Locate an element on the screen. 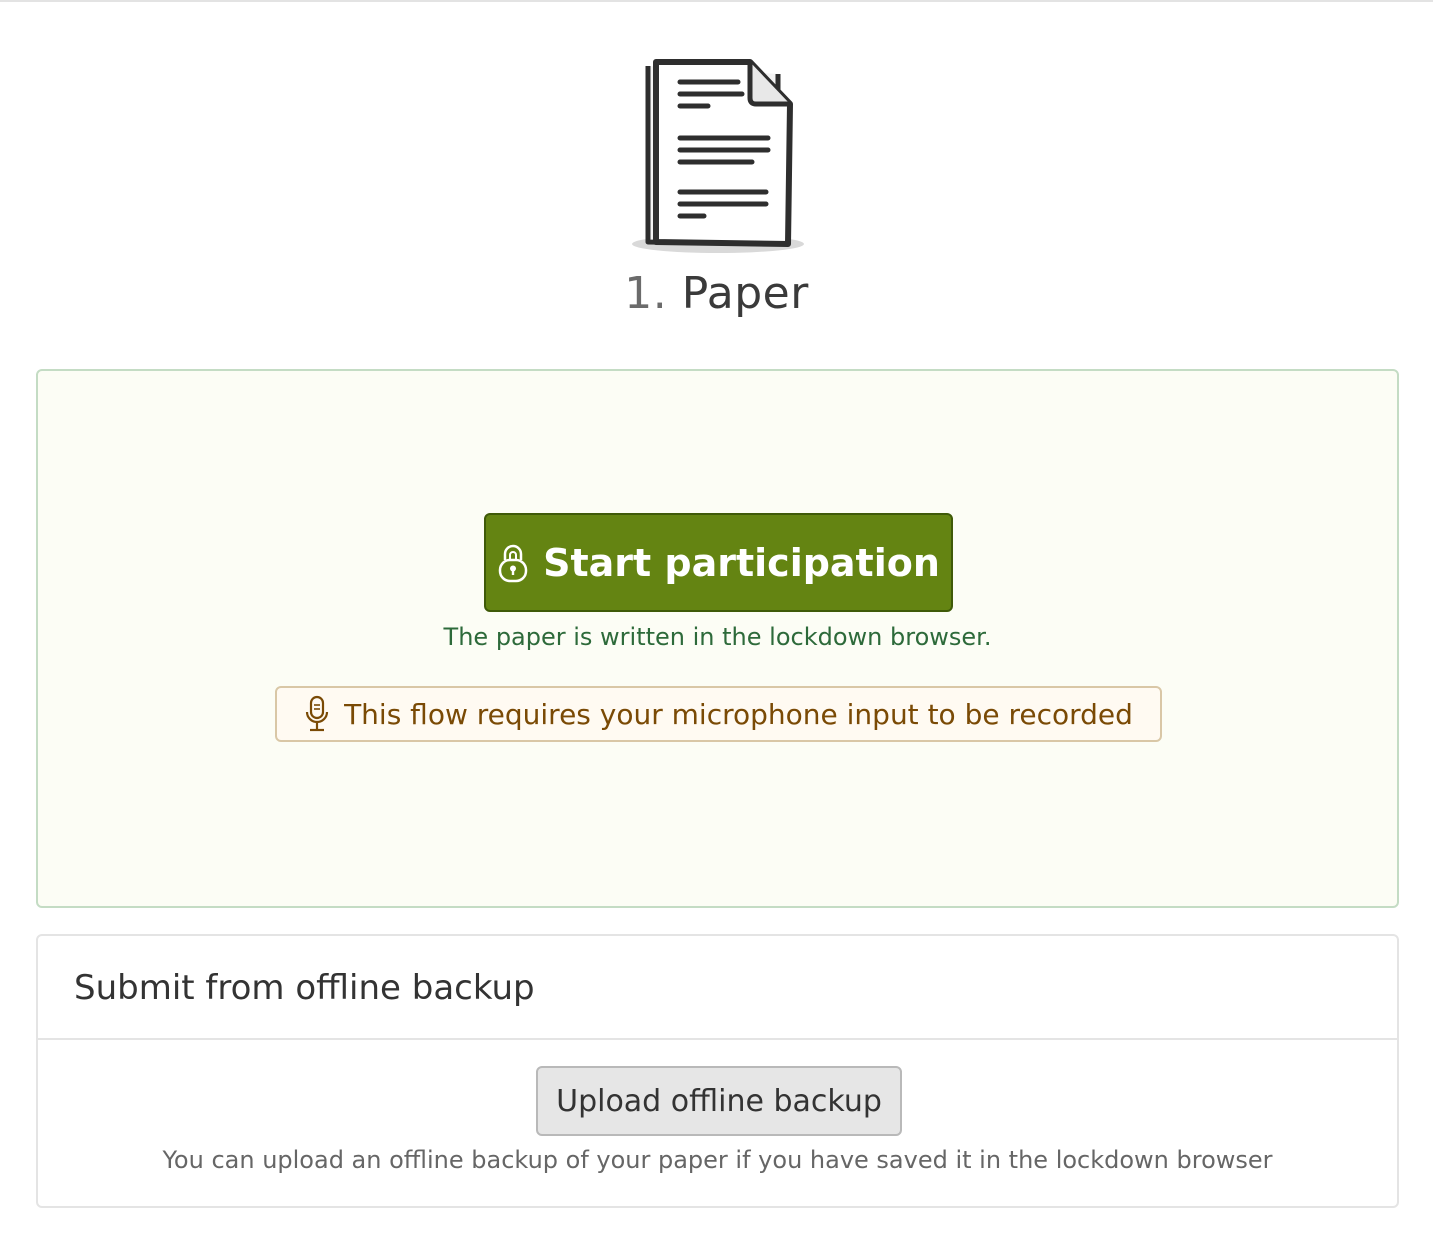 This screenshot has height=1255, width=1433. offline-backup-title: Submit from offline backup is located at coordinates (304, 988).